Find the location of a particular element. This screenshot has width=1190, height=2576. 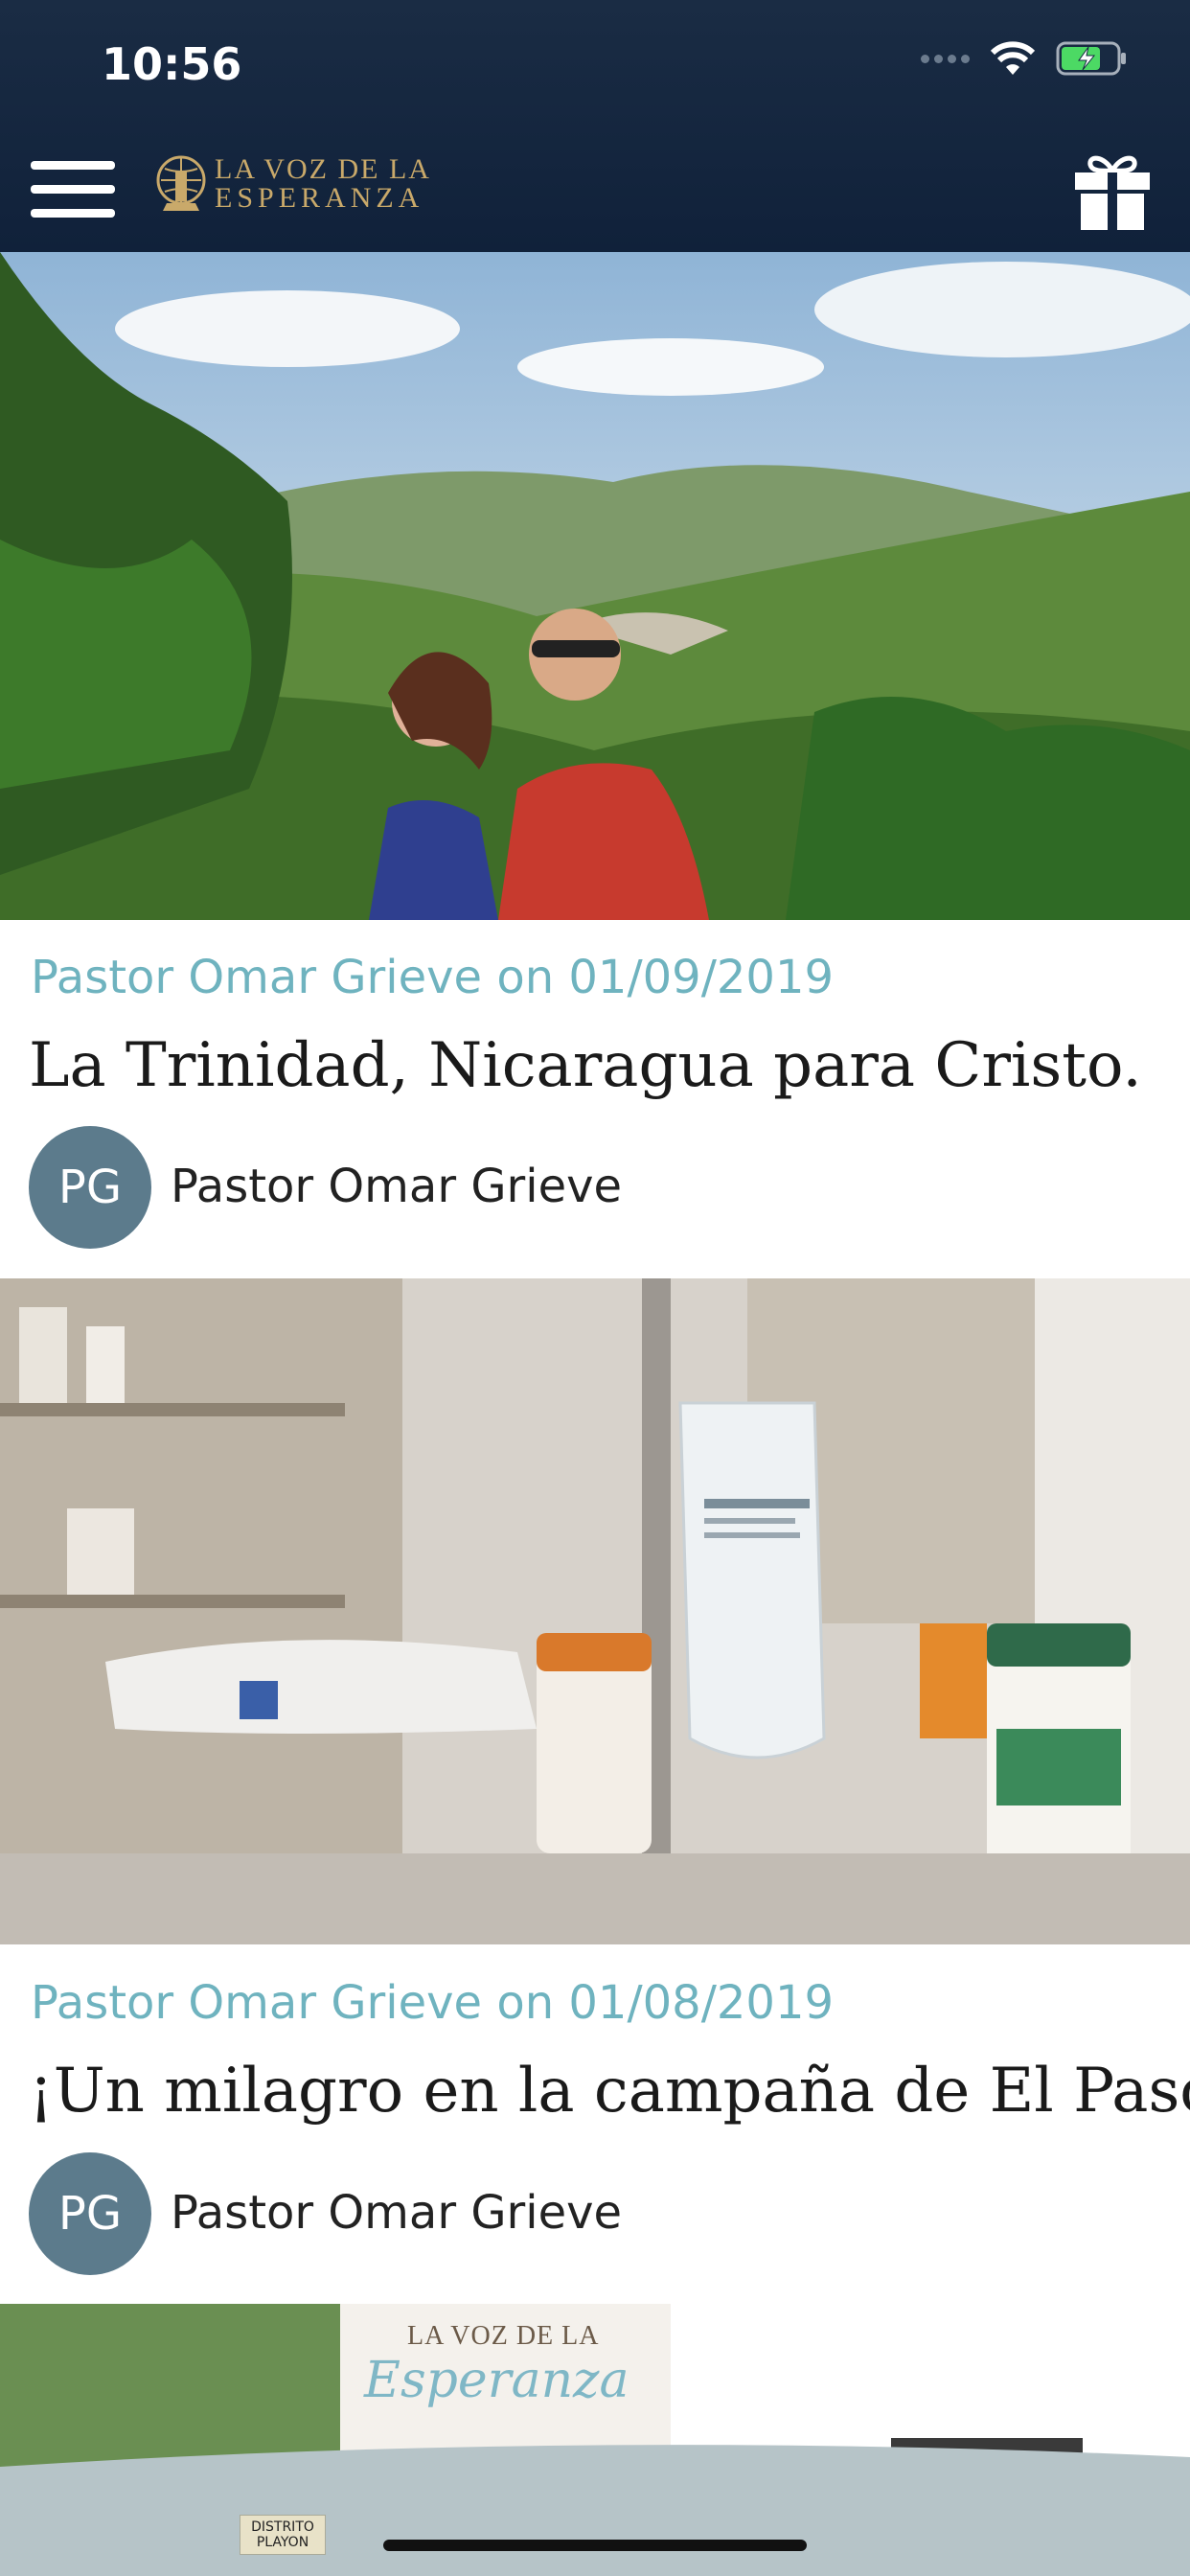

gift-icon is located at coordinates (1112, 191).